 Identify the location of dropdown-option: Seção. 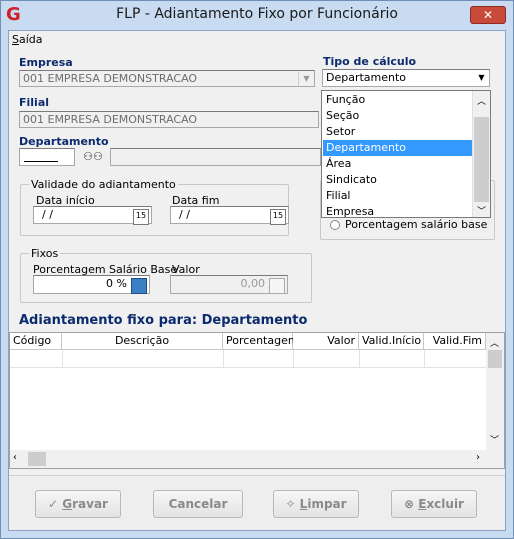
(397, 116).